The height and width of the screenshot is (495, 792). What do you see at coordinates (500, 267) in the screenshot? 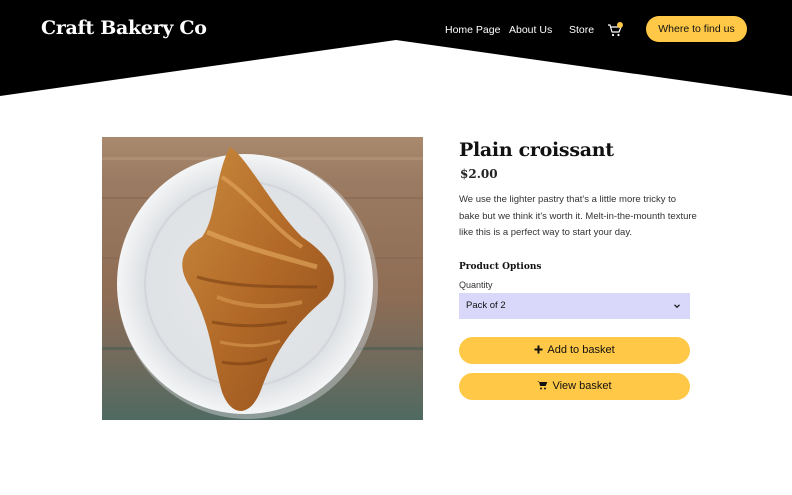
I see `product-options-heading: Product Options` at bounding box center [500, 267].